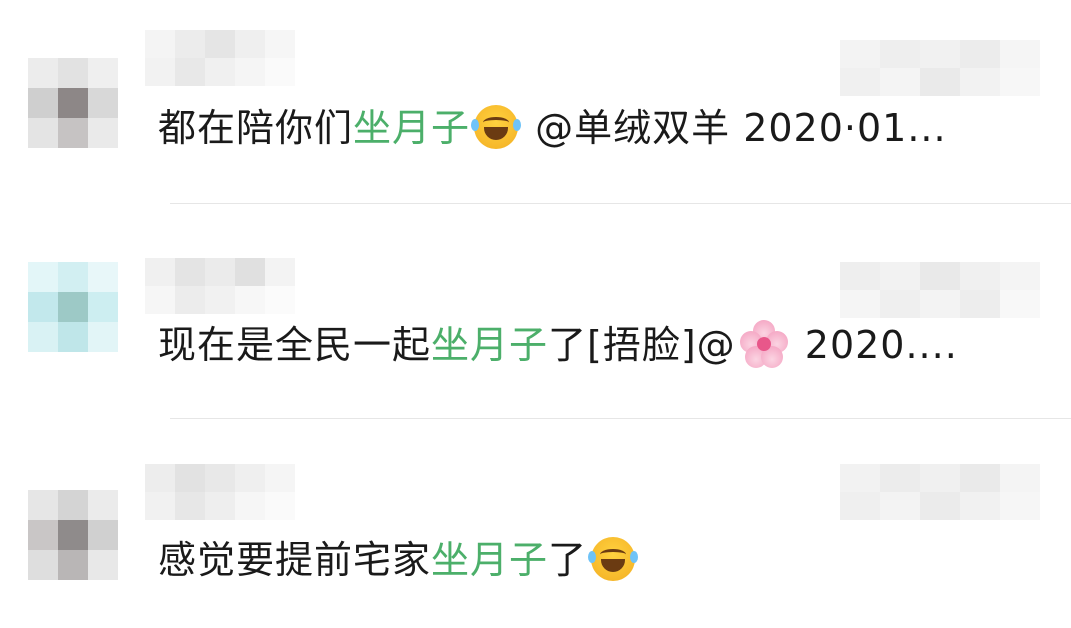  I want to click on comment-text-part: 感觉要提前宅家, so click(295, 560).